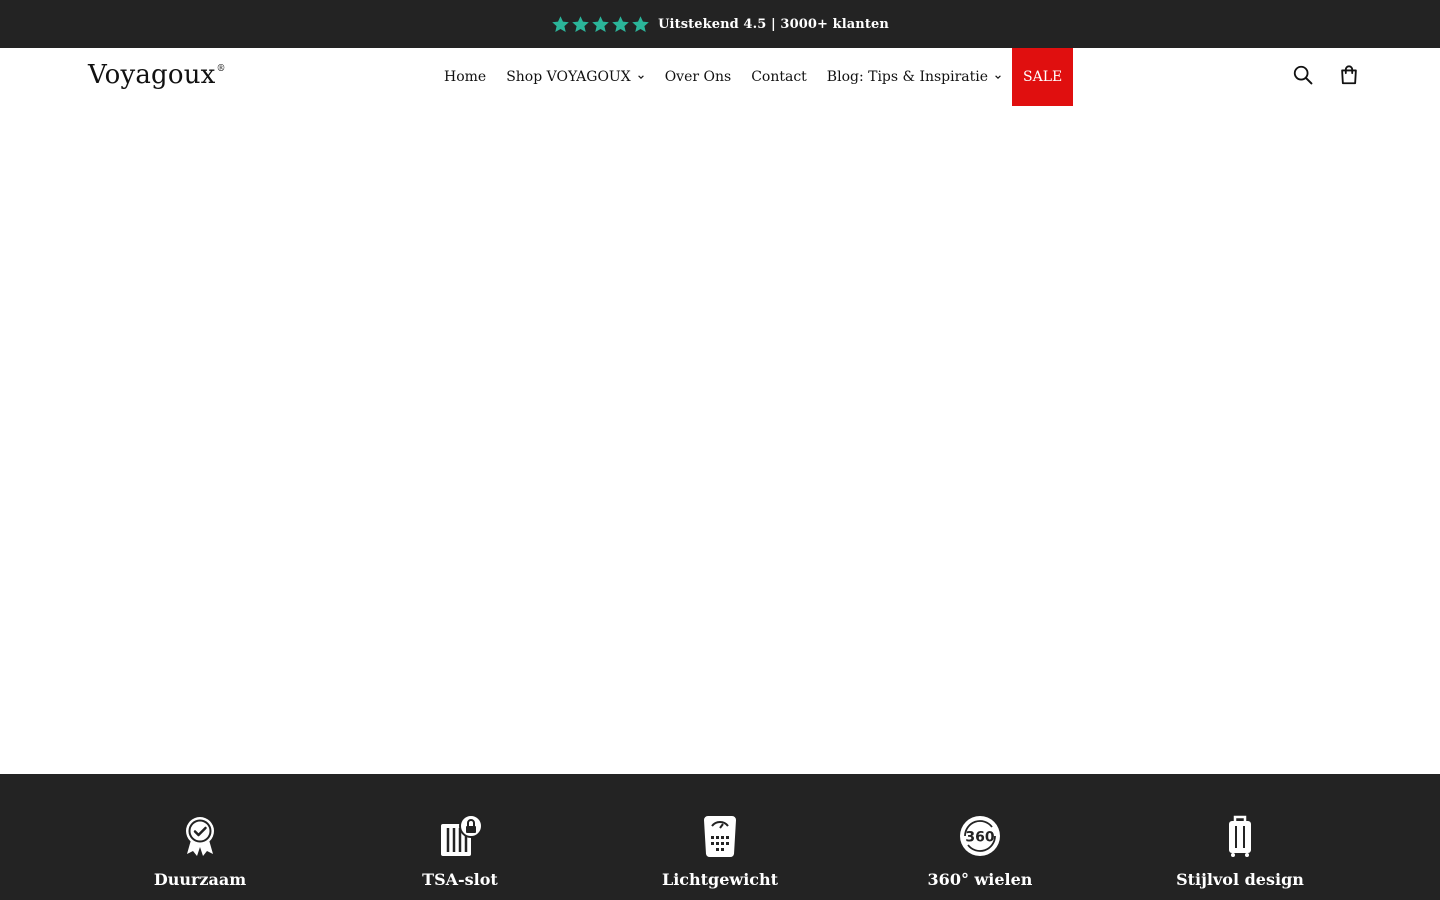  I want to click on site-logo: Voyagoux ®, so click(157, 75).